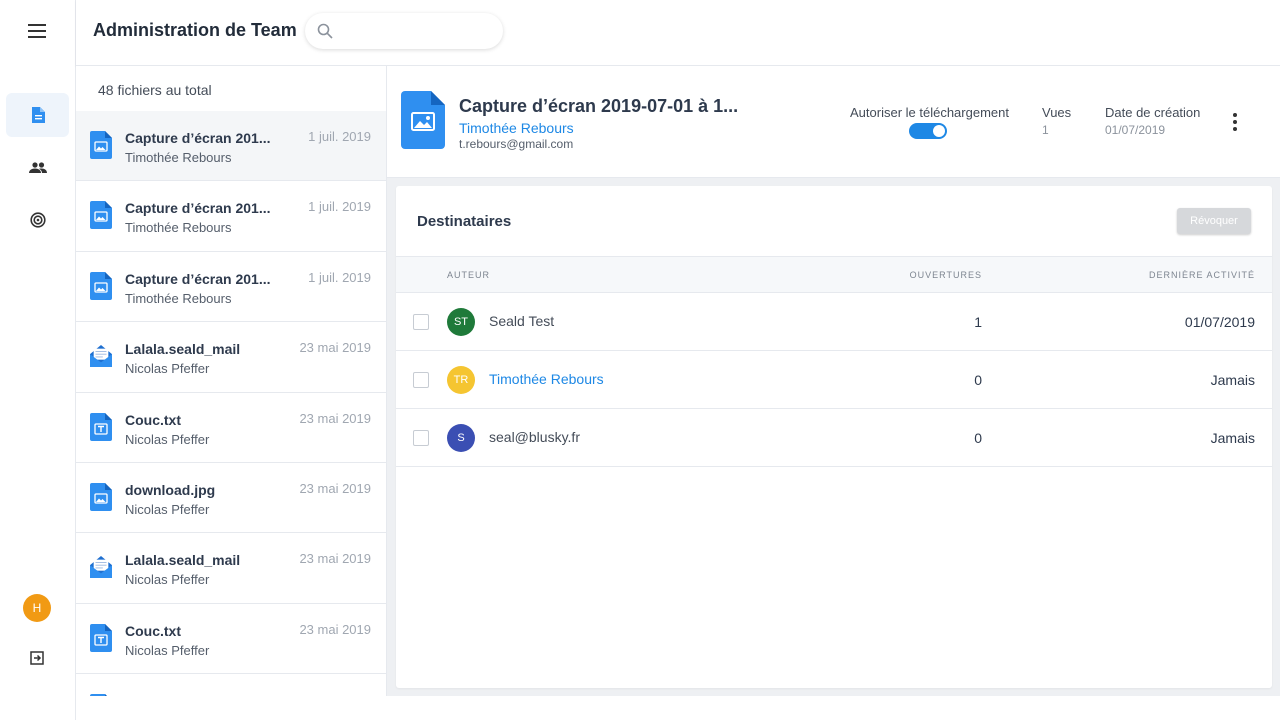 This screenshot has width=1280, height=720. Describe the element at coordinates (834, 274) in the screenshot. I see `table-header: AUTEUR OUVERTURES DERNIÈRE ACTIVITÉ` at that location.